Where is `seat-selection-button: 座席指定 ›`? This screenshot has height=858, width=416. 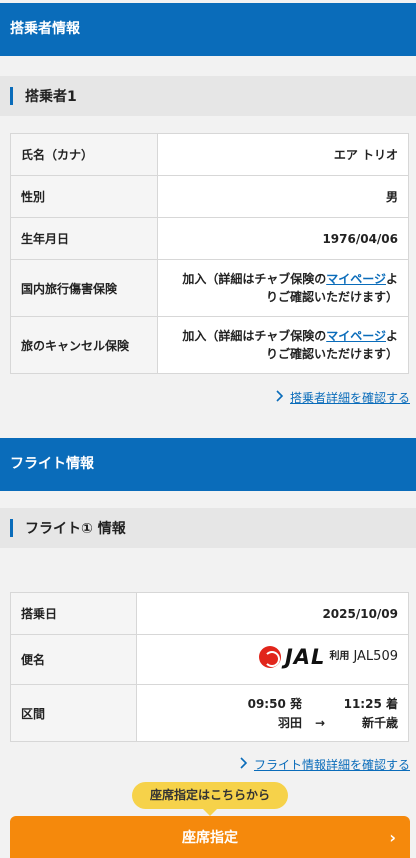
seat-selection-button: 座席指定 › is located at coordinates (210, 837).